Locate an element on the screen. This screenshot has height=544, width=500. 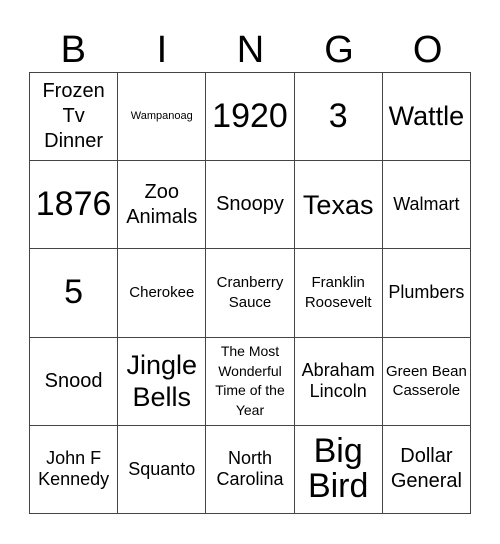
bingo-cell: Green Bean Casserole is located at coordinates (426, 381).